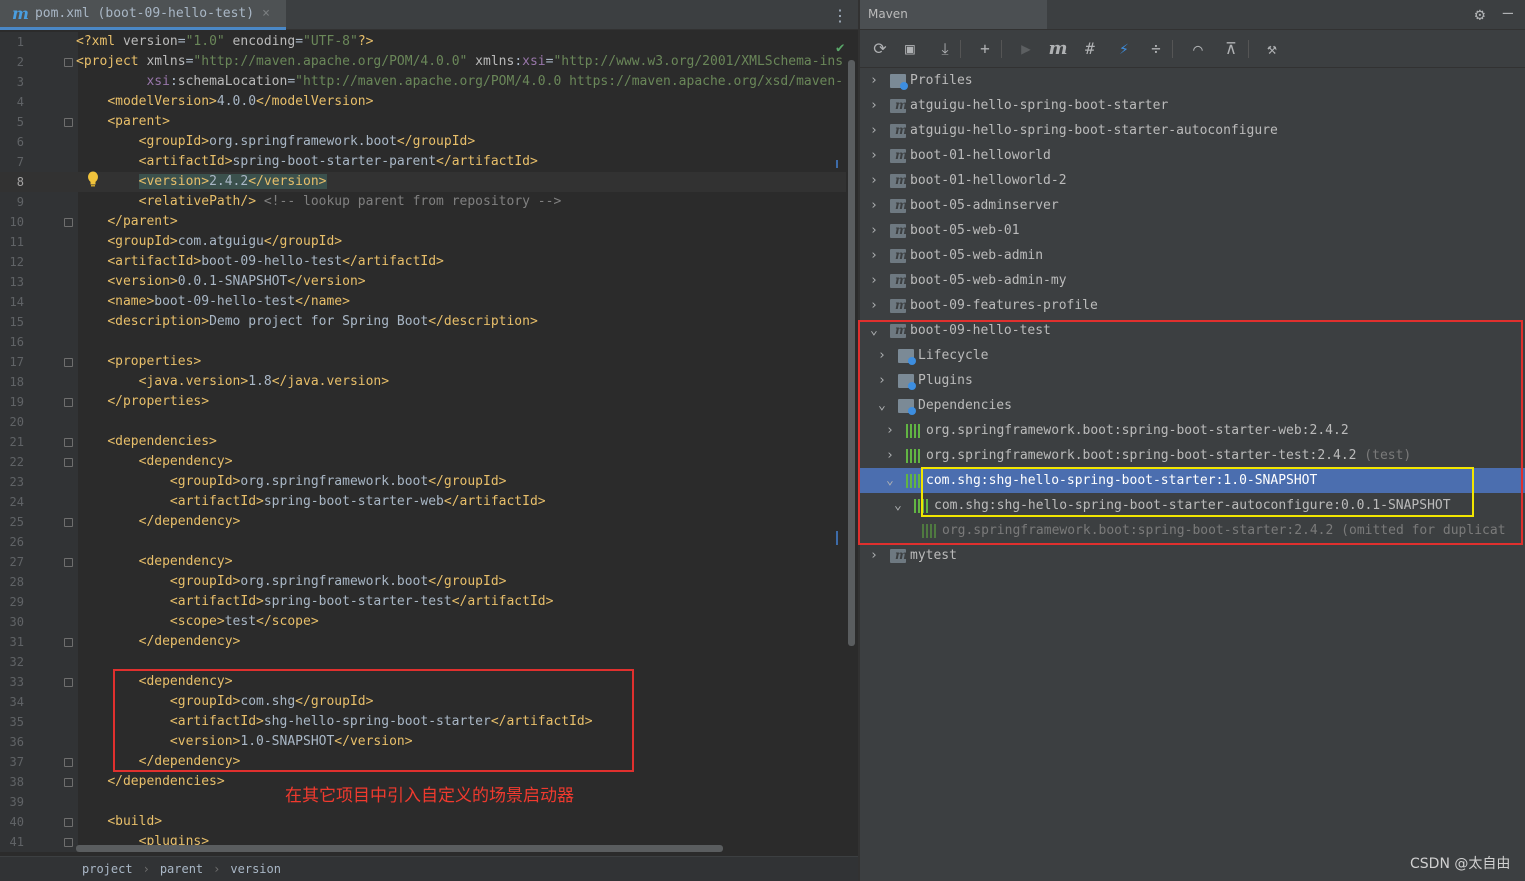 The width and height of the screenshot is (1525, 881). Describe the element at coordinates (1026, 49) in the screenshot. I see `run-icon: ▶` at that location.